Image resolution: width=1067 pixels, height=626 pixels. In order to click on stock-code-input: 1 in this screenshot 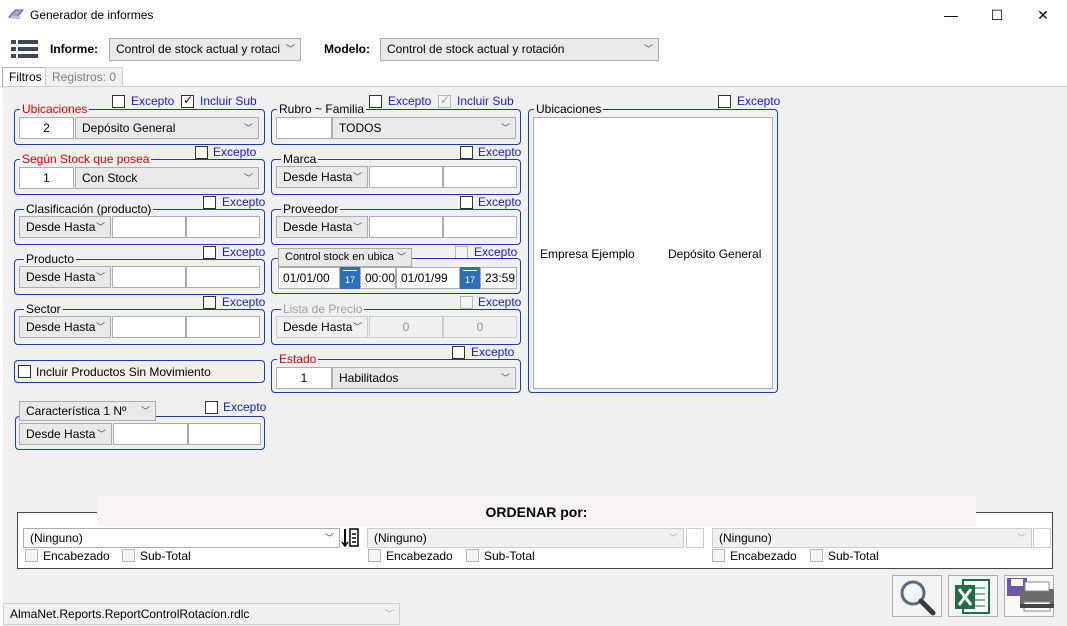, I will do `click(46, 178)`.